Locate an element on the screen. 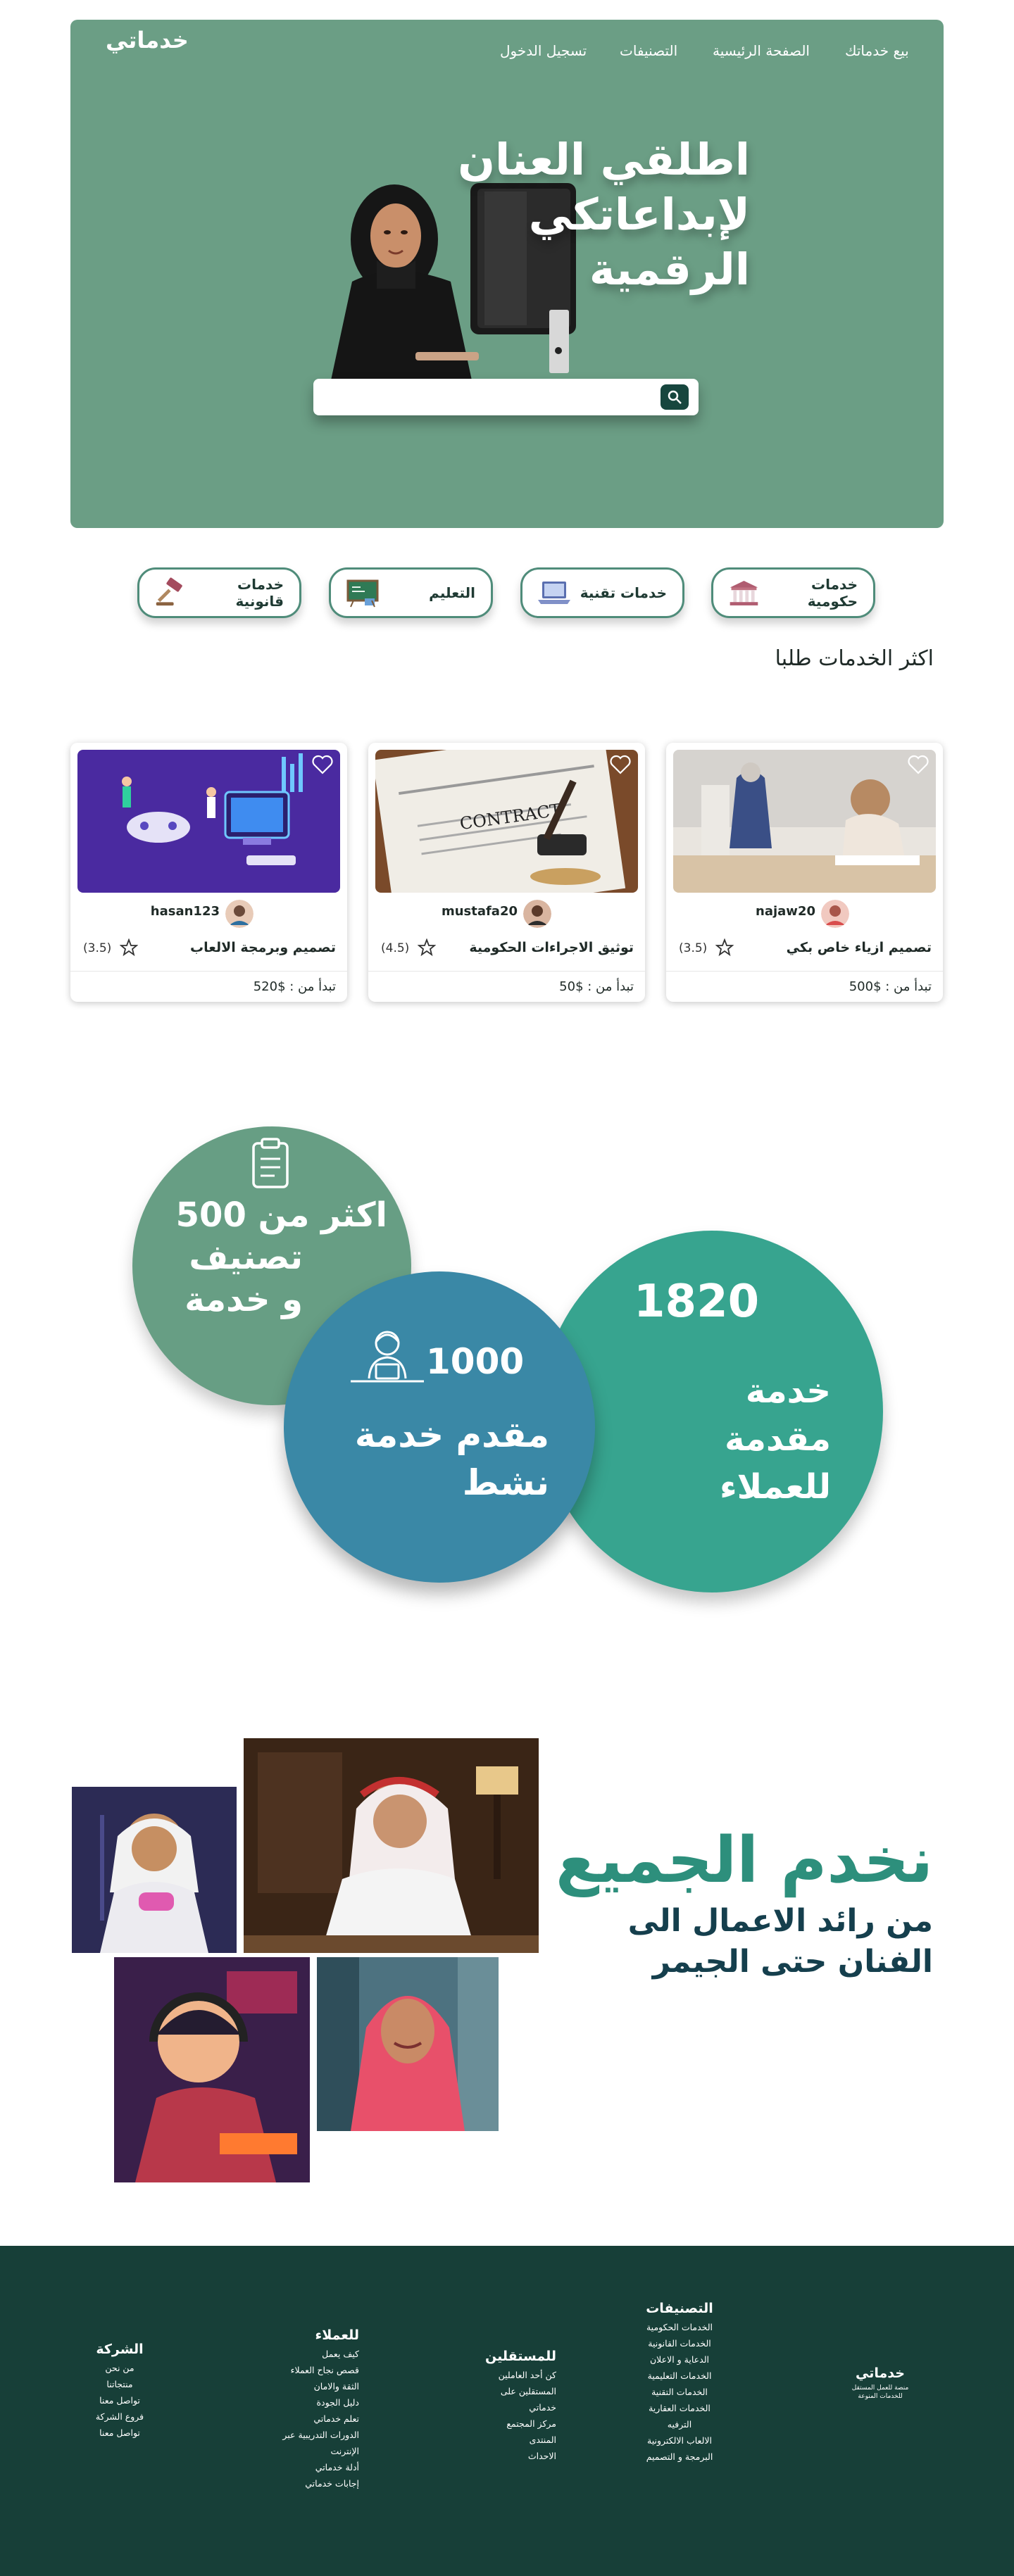  serve-subtitle: من رائد الاعمال الى الفنان حتى الجيمر is located at coordinates (737, 1942).